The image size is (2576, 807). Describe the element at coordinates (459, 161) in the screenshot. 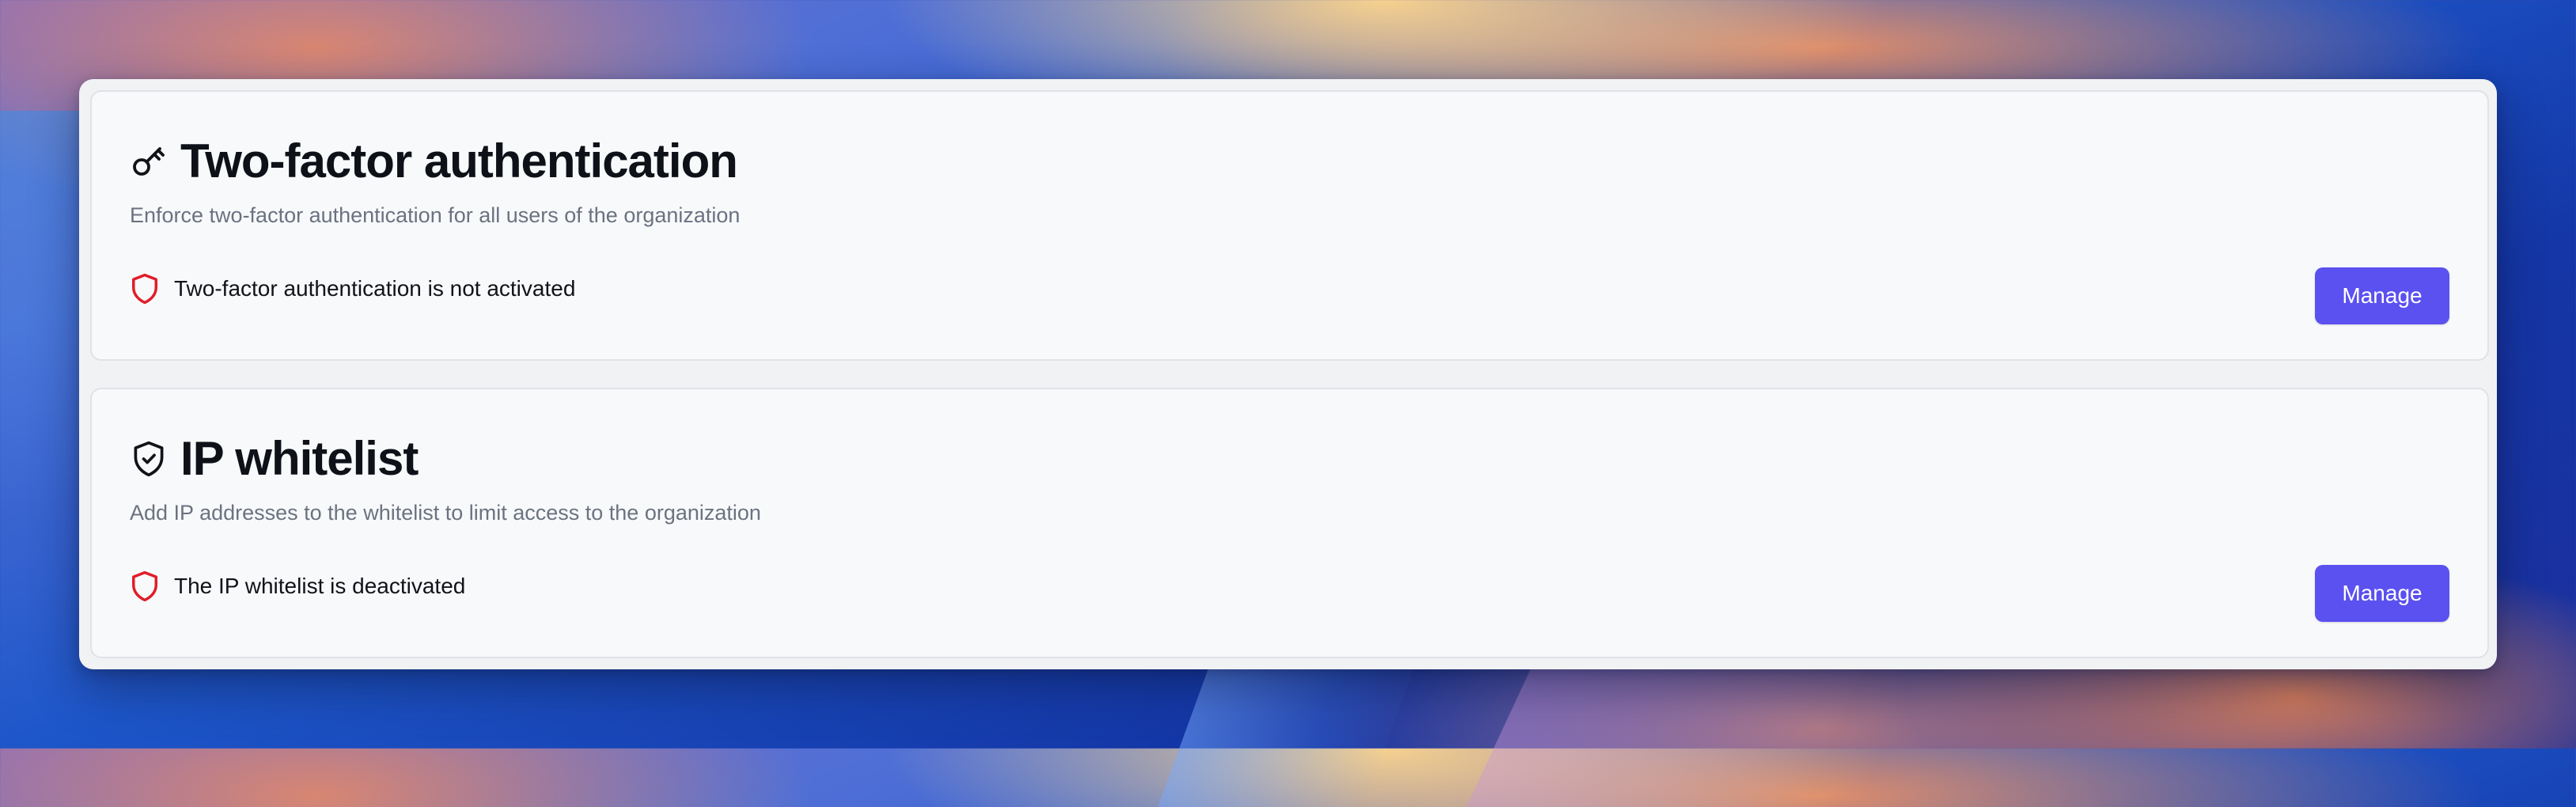

I see `card-title: Two-factor authentication` at that location.